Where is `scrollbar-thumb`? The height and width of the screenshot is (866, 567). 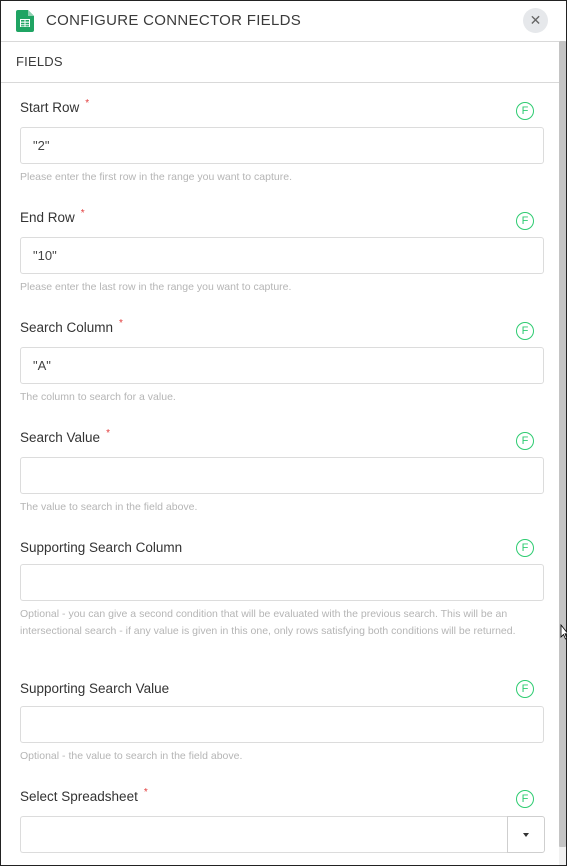 scrollbar-thumb is located at coordinates (562, 444).